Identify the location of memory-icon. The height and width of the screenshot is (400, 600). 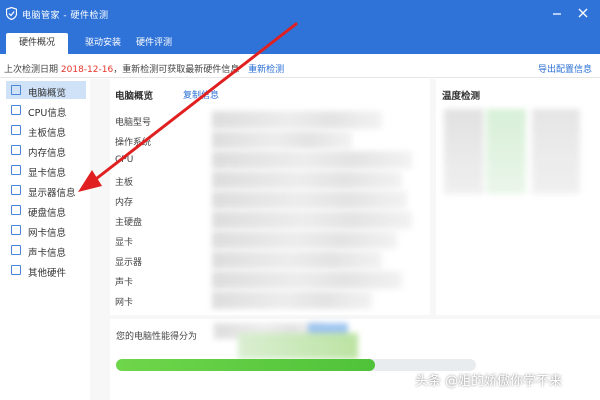
(16, 150).